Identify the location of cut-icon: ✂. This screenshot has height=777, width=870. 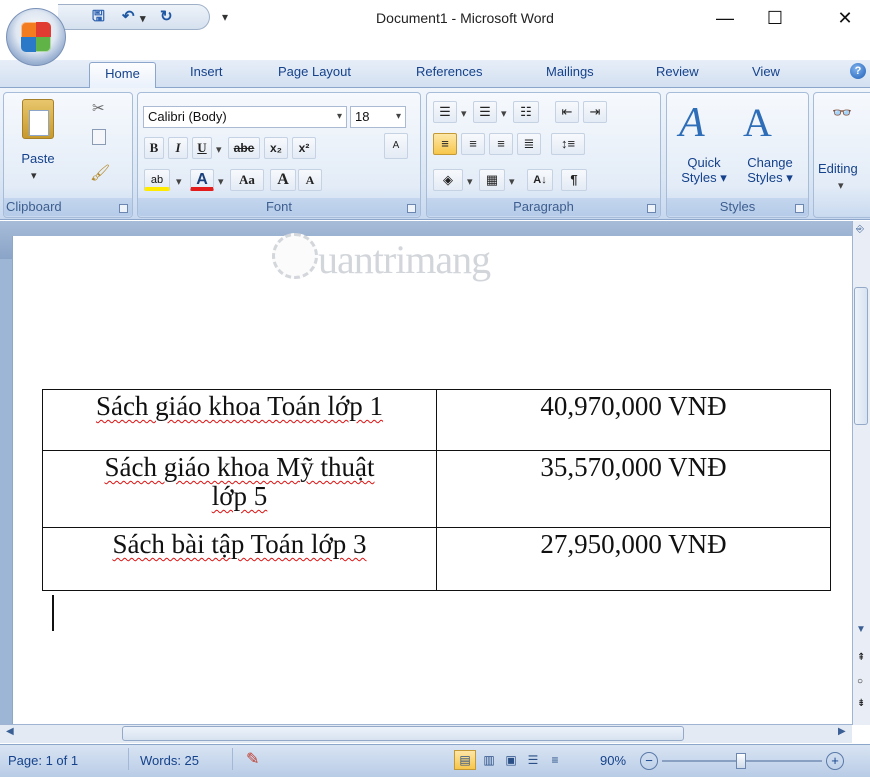
(98, 108).